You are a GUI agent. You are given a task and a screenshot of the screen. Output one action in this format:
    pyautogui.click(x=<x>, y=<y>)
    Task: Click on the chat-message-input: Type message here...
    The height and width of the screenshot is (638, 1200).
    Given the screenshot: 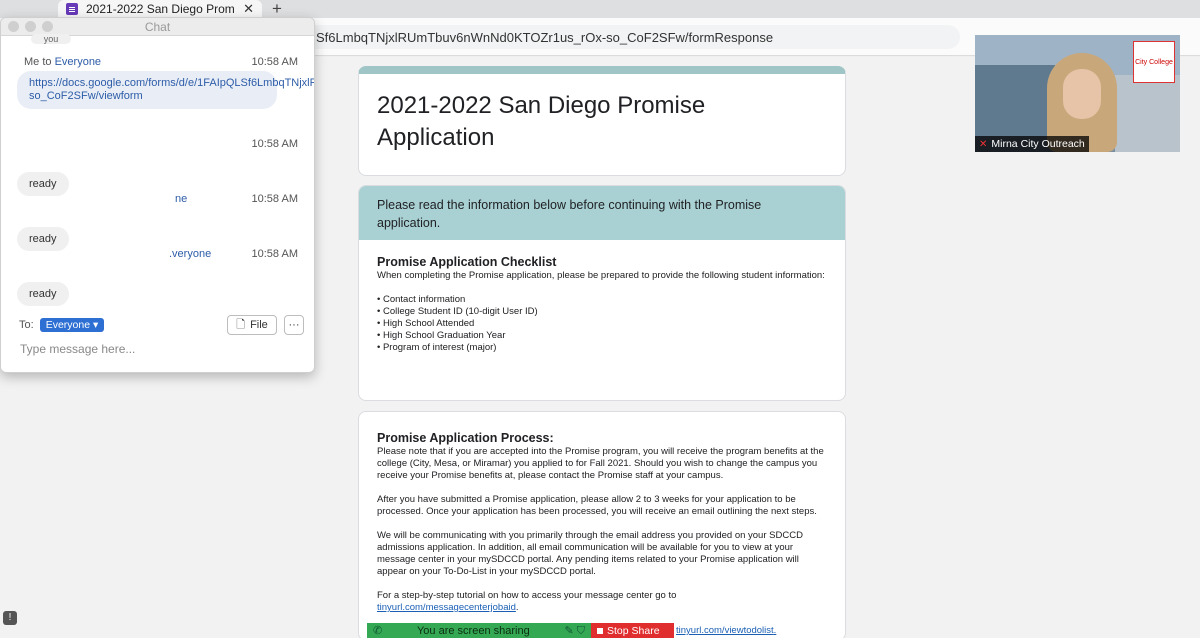 What is the action you would take?
    pyautogui.click(x=77, y=349)
    